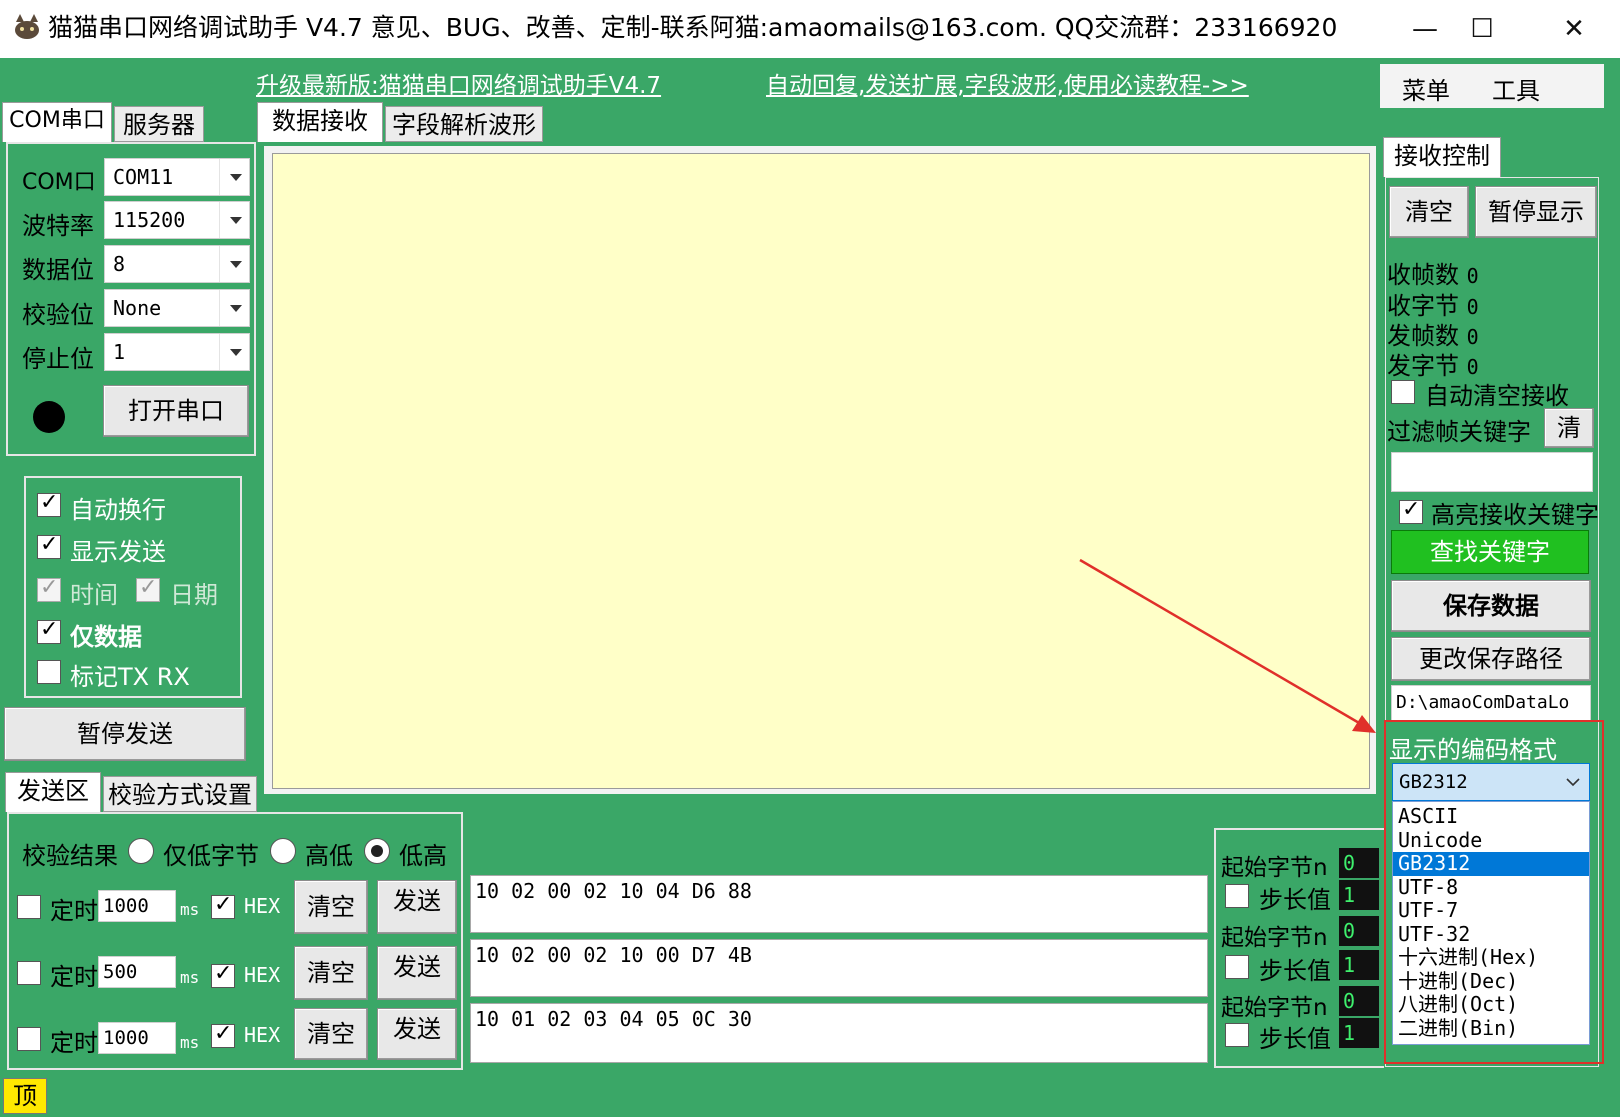 This screenshot has height=1117, width=1620. Describe the element at coordinates (137, 972) in the screenshot. I see `timer-interval-input: 500` at that location.